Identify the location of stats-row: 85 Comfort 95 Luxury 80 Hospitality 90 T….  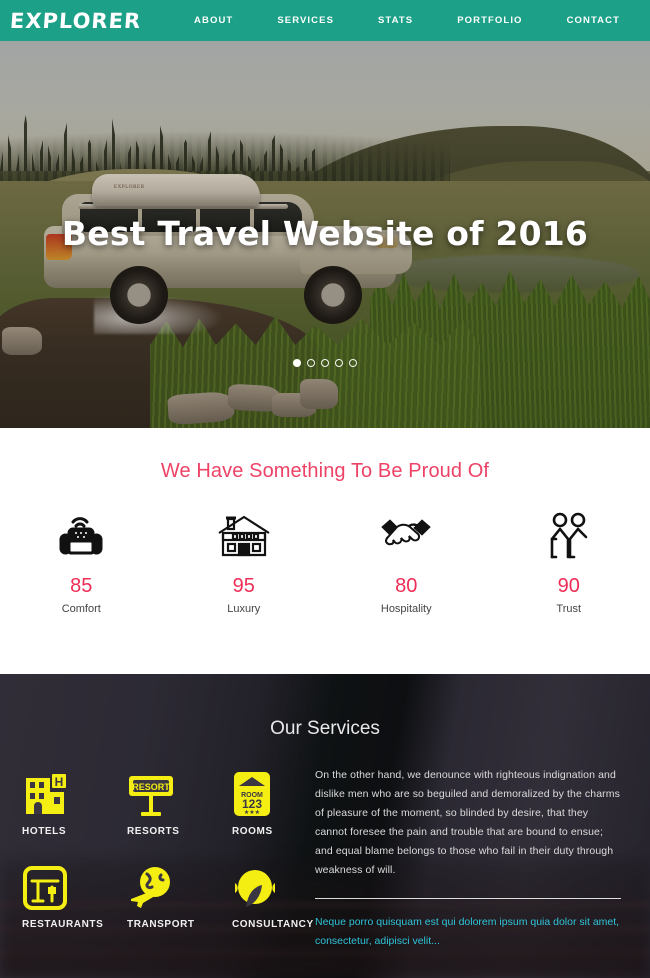
(325, 562).